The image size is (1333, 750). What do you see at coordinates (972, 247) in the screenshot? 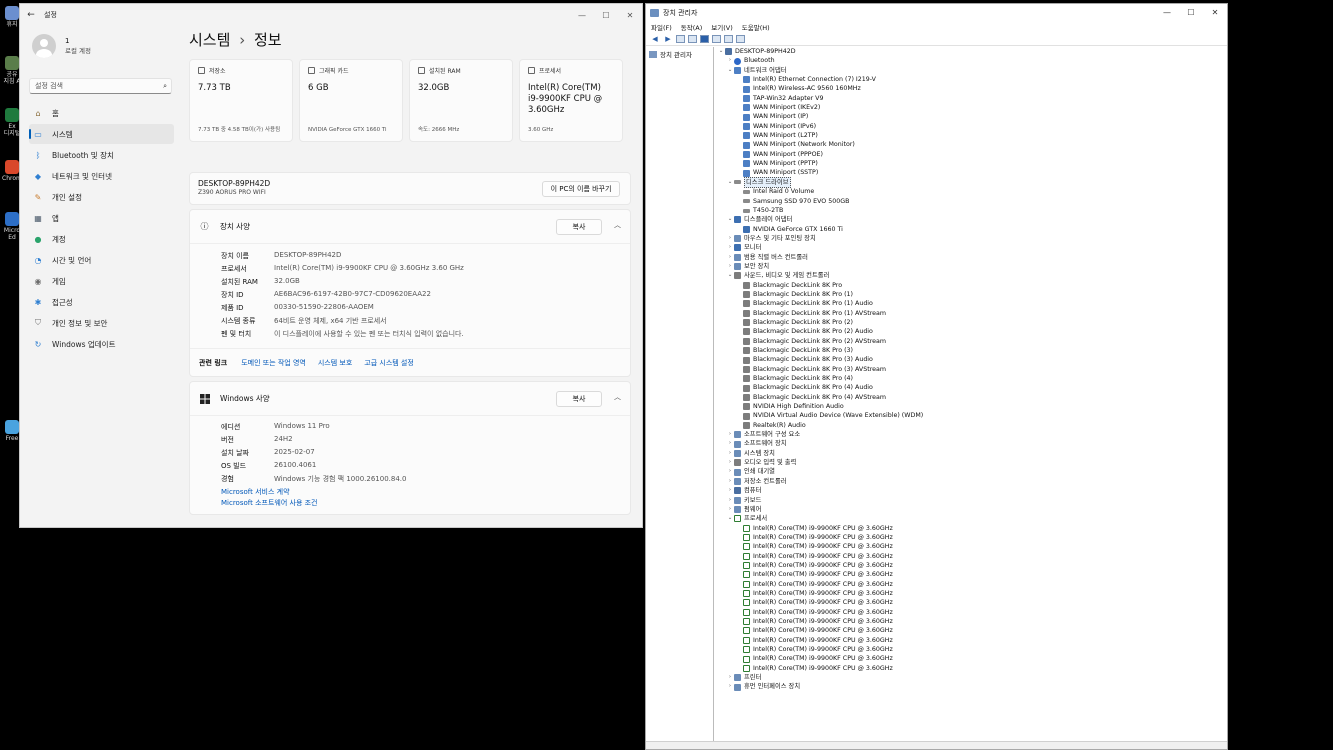
I see `device-category: › 모니터` at bounding box center [972, 247].